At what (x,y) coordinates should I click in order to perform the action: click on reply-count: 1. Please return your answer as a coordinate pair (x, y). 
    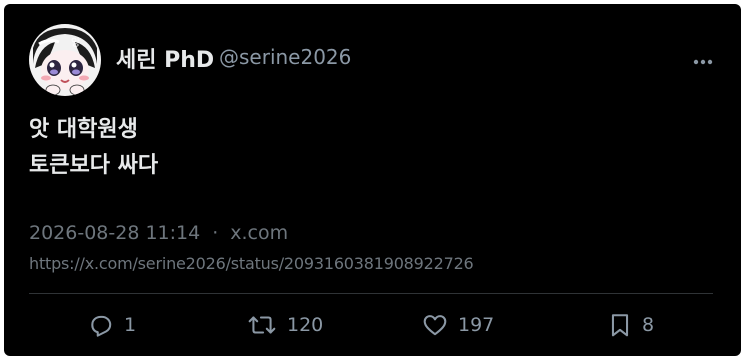
    Looking at the image, I should click on (130, 325).